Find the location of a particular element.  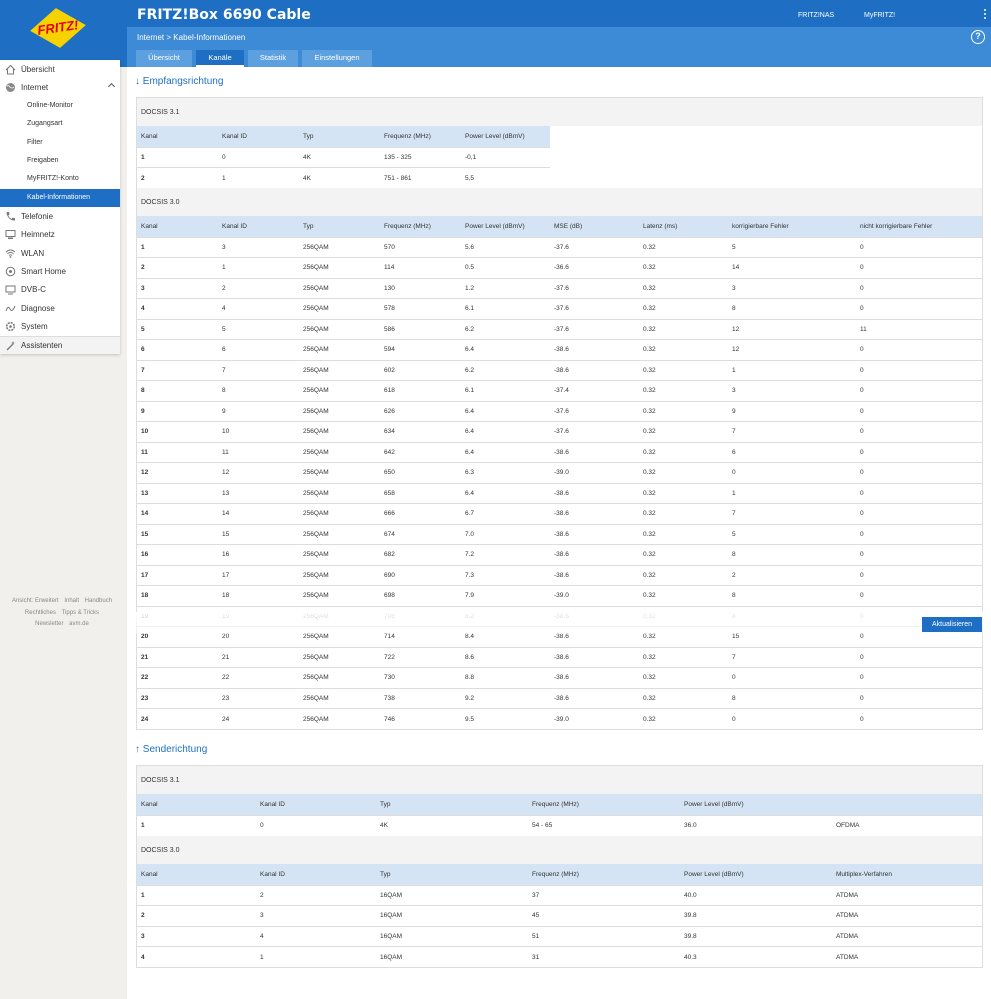

footer-link-handbuch: Handbuch is located at coordinates (98, 601).